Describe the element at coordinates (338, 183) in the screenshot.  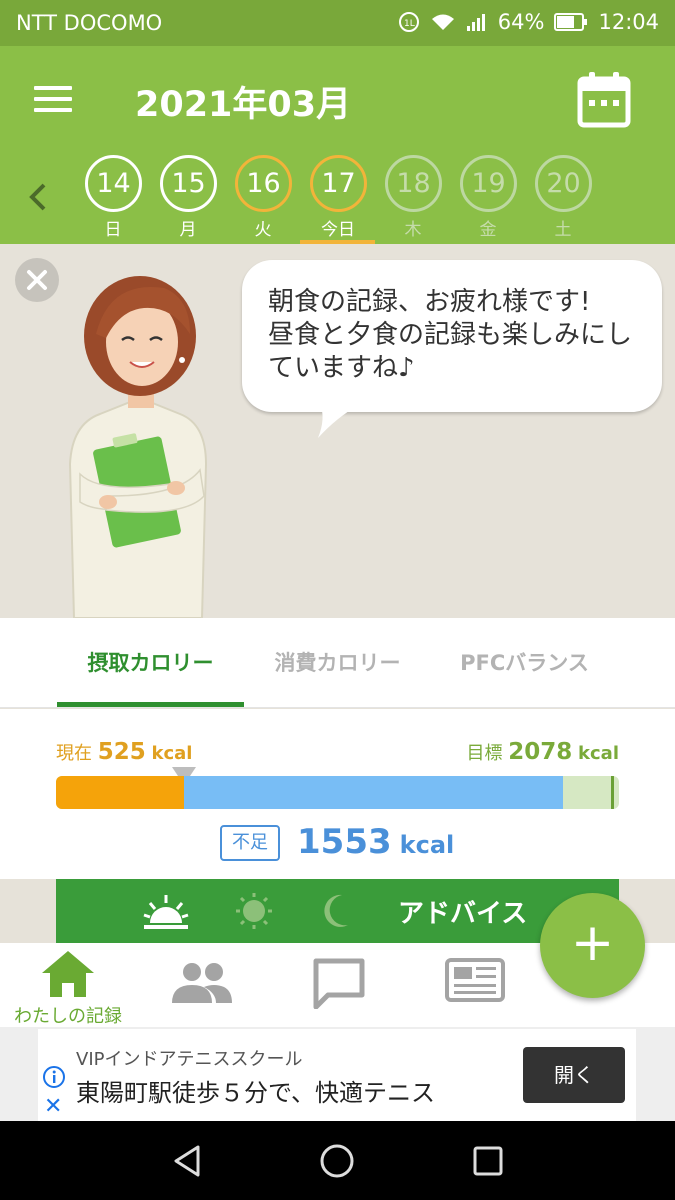
I see `day-number: 17` at that location.